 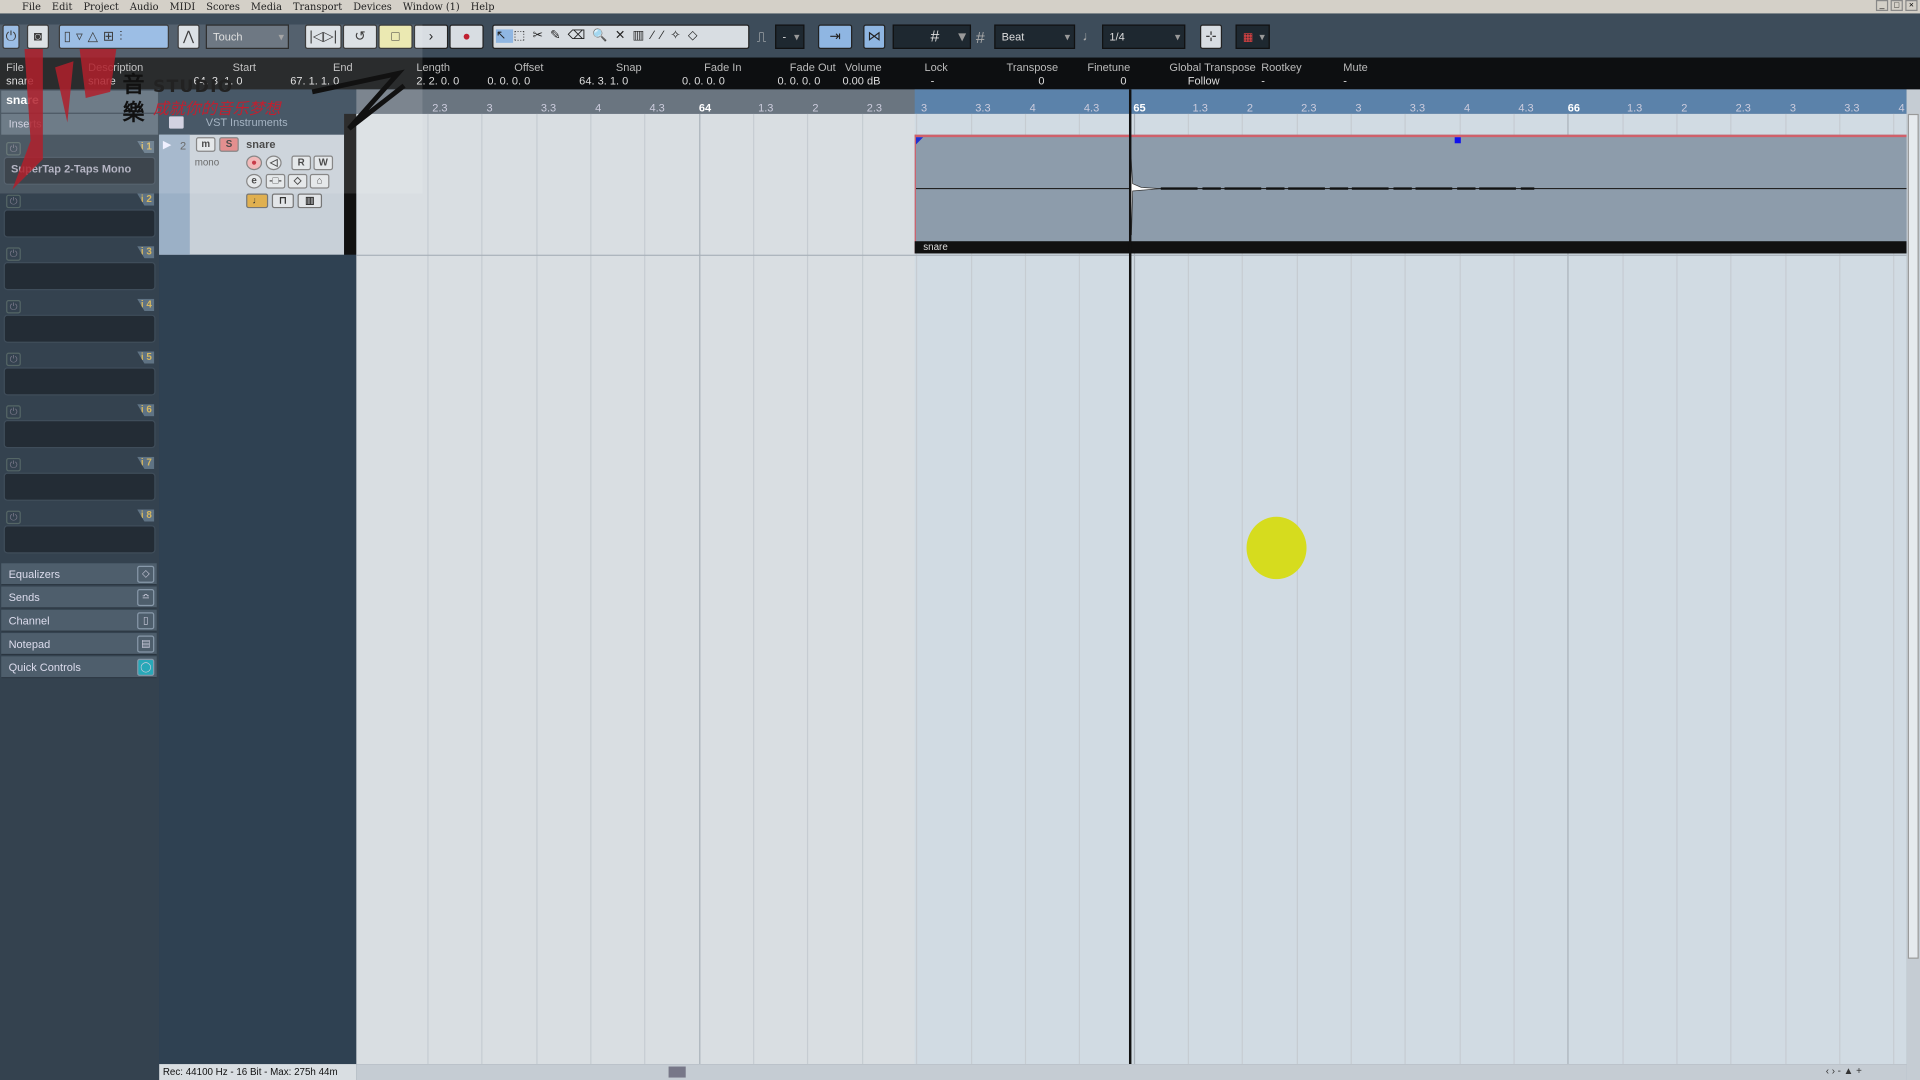 I want to click on grid-type-dropdown: #, so click(x=932, y=36).